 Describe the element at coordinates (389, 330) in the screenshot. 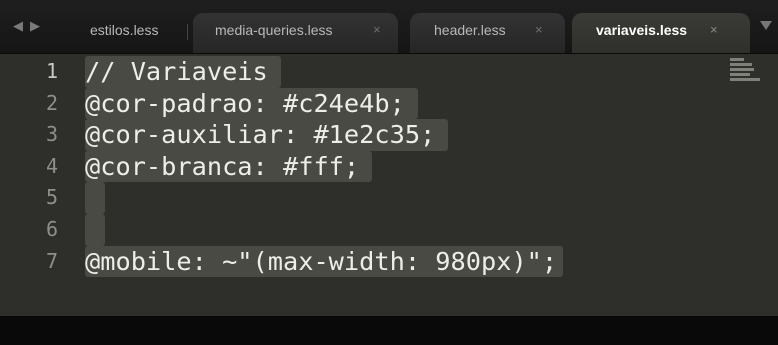

I see `editor-bottom-area` at that location.